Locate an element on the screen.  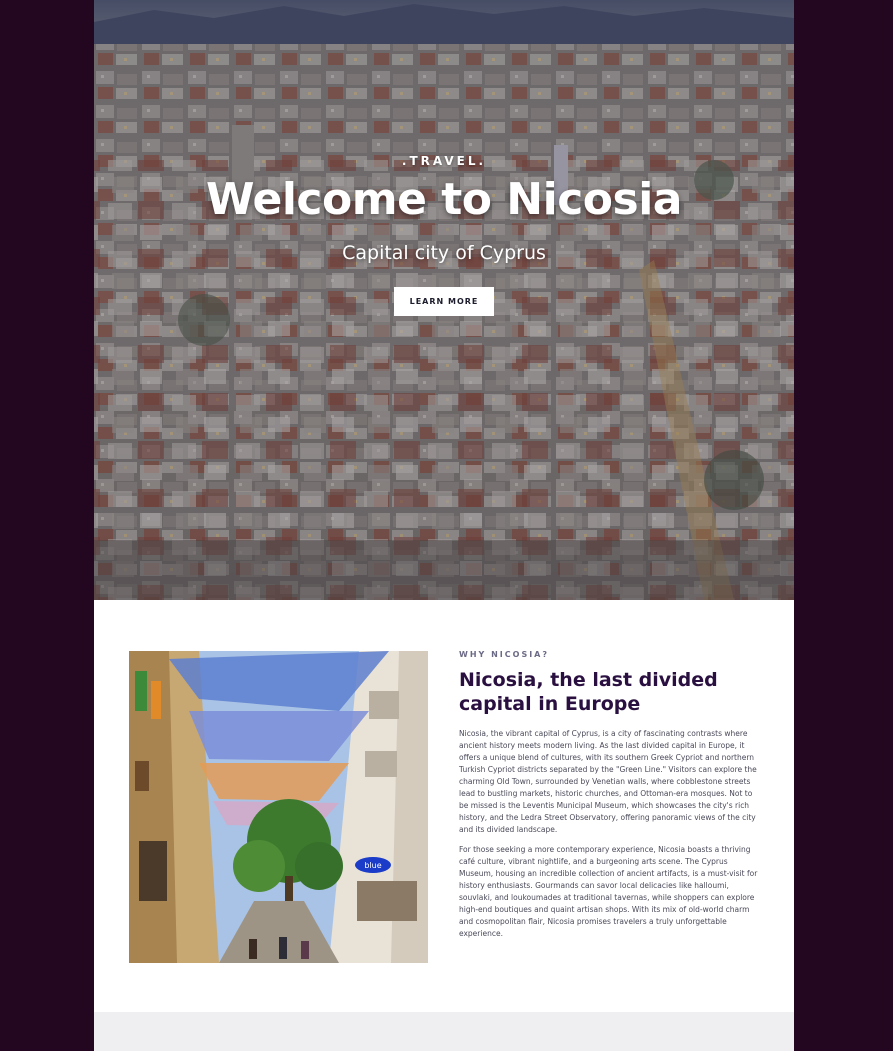
hero-eyebrow: .TRAVEL. is located at coordinates (444, 161).